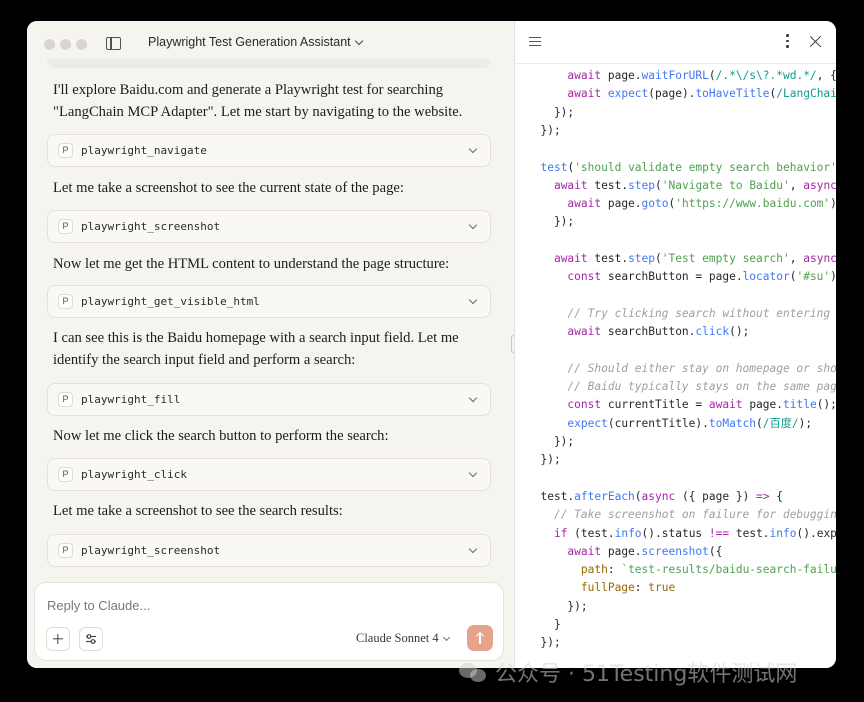  Describe the element at coordinates (49, 44) in the screenshot. I see `window-close-dot` at that location.